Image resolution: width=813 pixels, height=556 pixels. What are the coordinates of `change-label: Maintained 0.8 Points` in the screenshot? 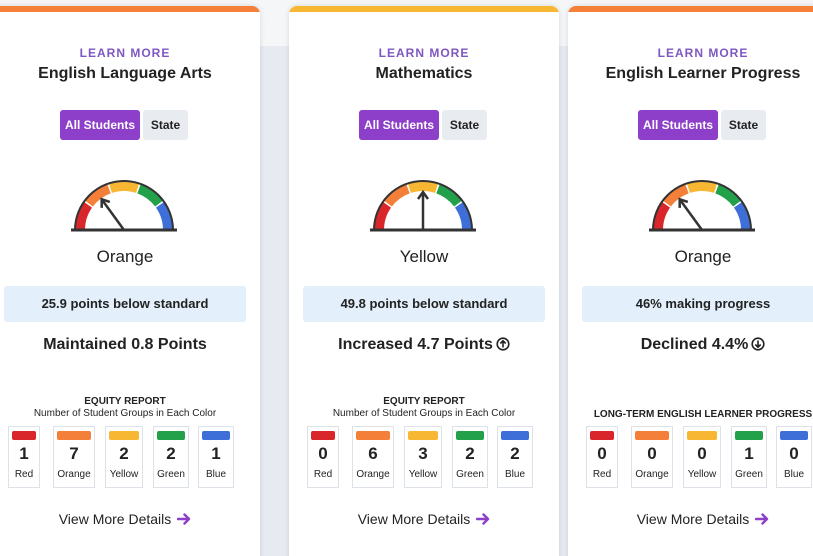 It's located at (125, 344).